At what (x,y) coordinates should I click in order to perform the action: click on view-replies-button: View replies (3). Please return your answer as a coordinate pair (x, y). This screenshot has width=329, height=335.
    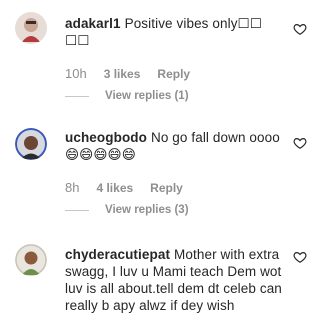
    Looking at the image, I should click on (127, 210).